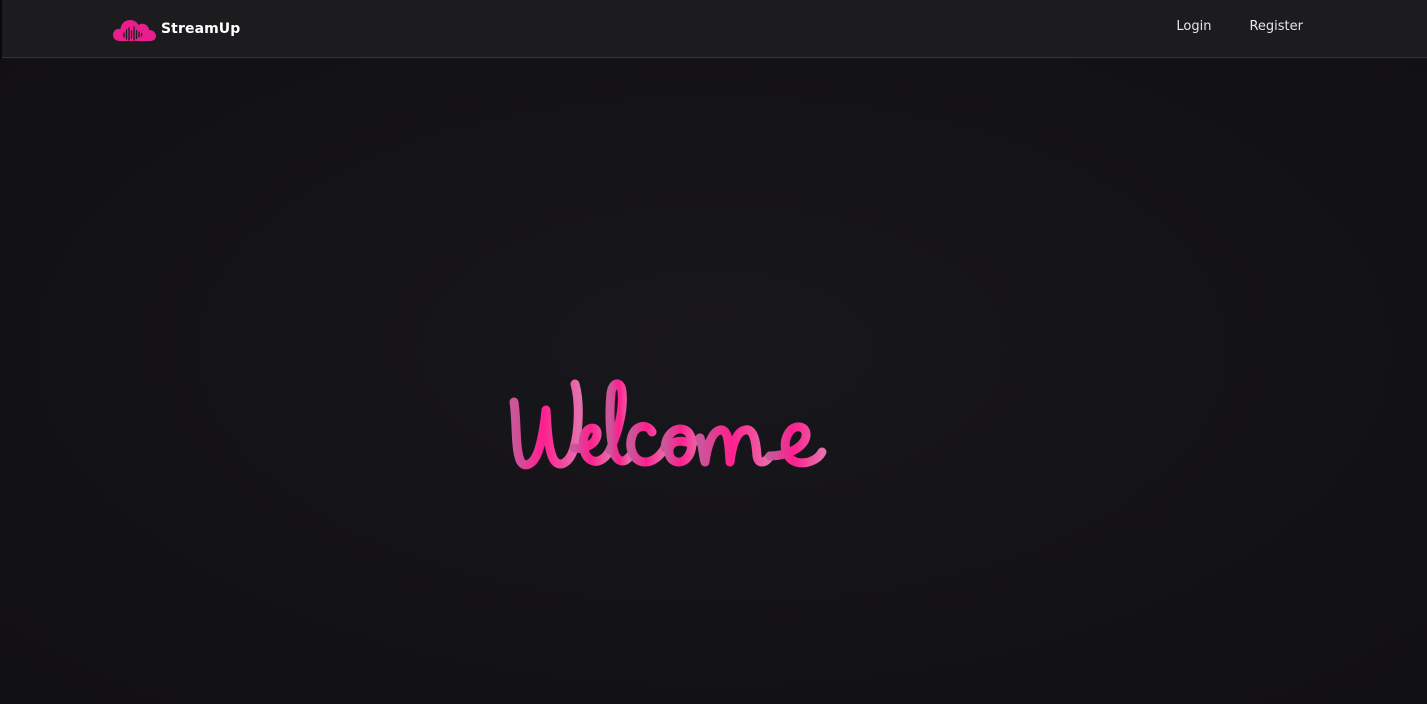 This screenshot has width=1427, height=704. Describe the element at coordinates (668, 424) in the screenshot. I see `welcome-script-graphic` at that location.